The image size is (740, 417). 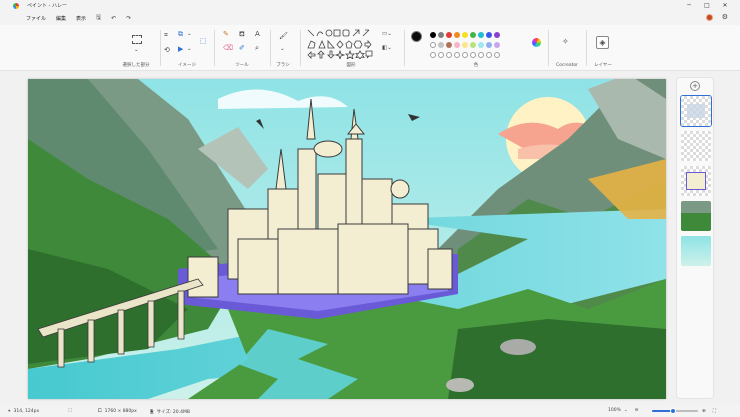 What do you see at coordinates (695, 86) in the screenshot?
I see `add-layer-button: +` at bounding box center [695, 86].